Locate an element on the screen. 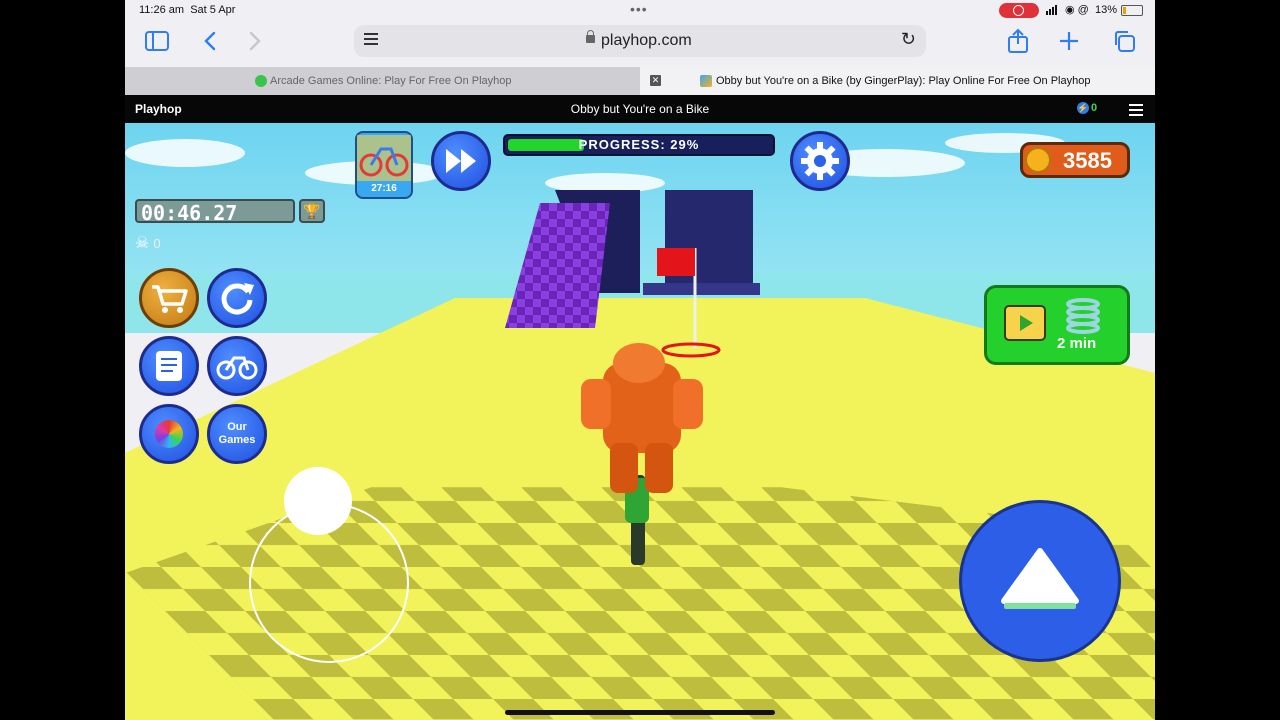 The height and width of the screenshot is (720, 1280). shop-button is located at coordinates (169, 298).